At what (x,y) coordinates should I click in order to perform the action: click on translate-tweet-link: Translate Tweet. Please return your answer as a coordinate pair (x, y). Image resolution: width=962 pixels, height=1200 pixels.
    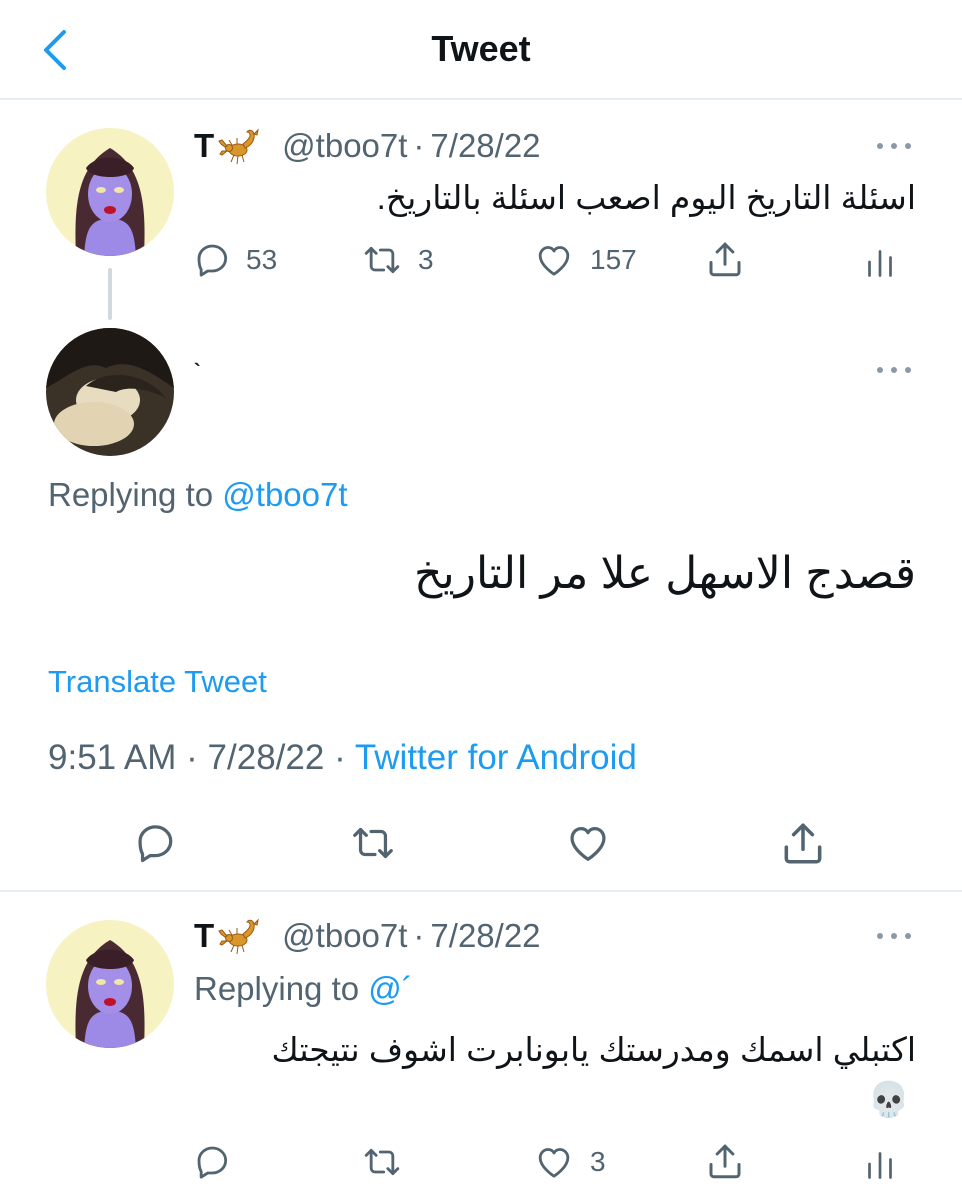
    Looking at the image, I should click on (157, 682).